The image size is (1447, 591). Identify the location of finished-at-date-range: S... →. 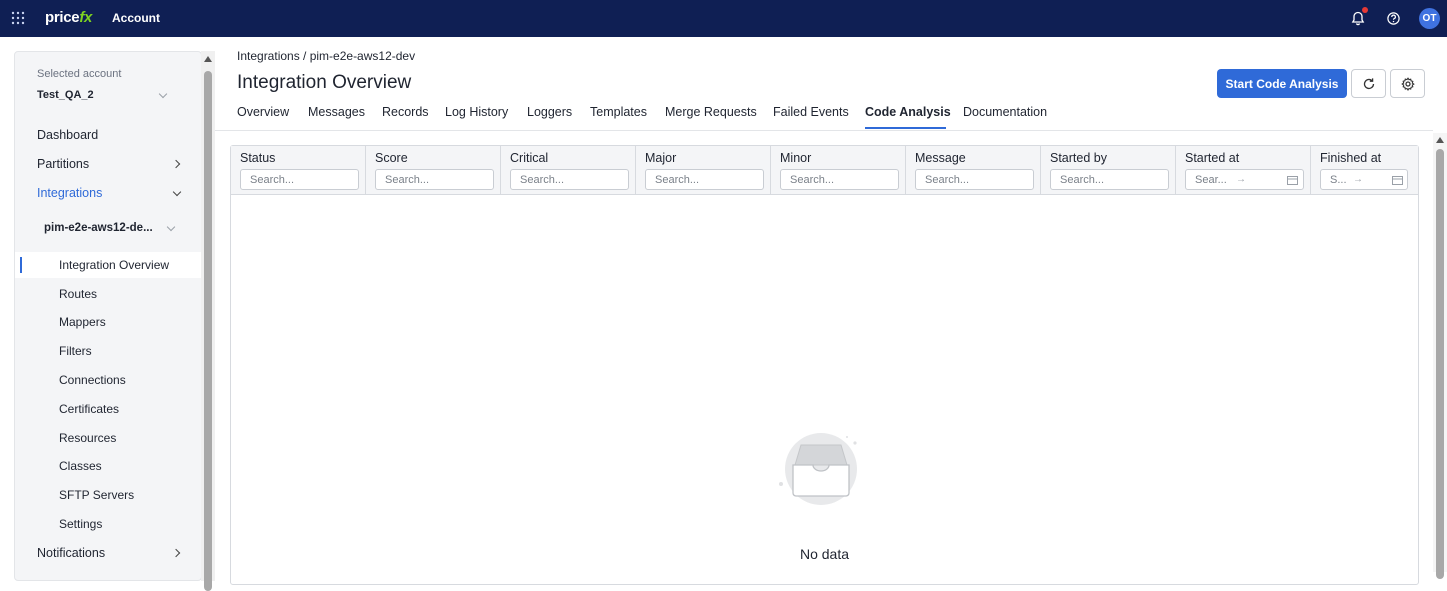
(1364, 179).